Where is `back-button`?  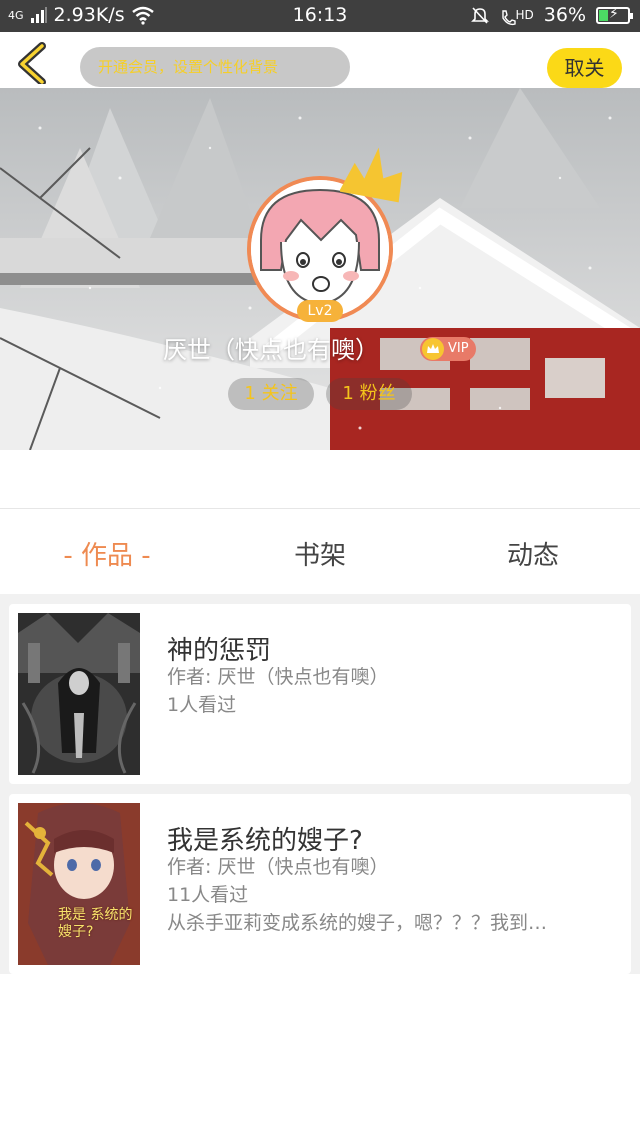
back-button is located at coordinates (34, 63).